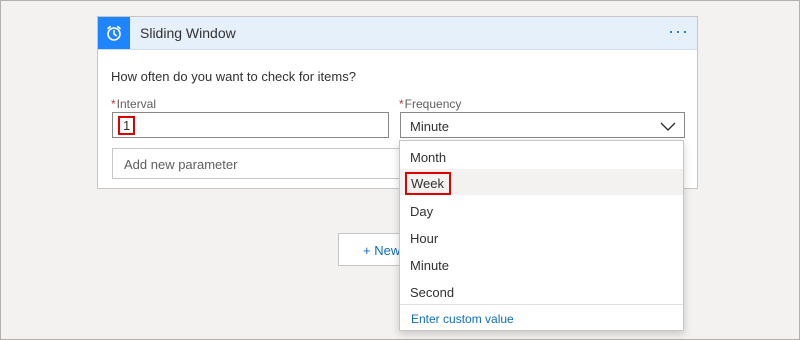  What do you see at coordinates (424, 238) in the screenshot?
I see `option-label: Hour` at bounding box center [424, 238].